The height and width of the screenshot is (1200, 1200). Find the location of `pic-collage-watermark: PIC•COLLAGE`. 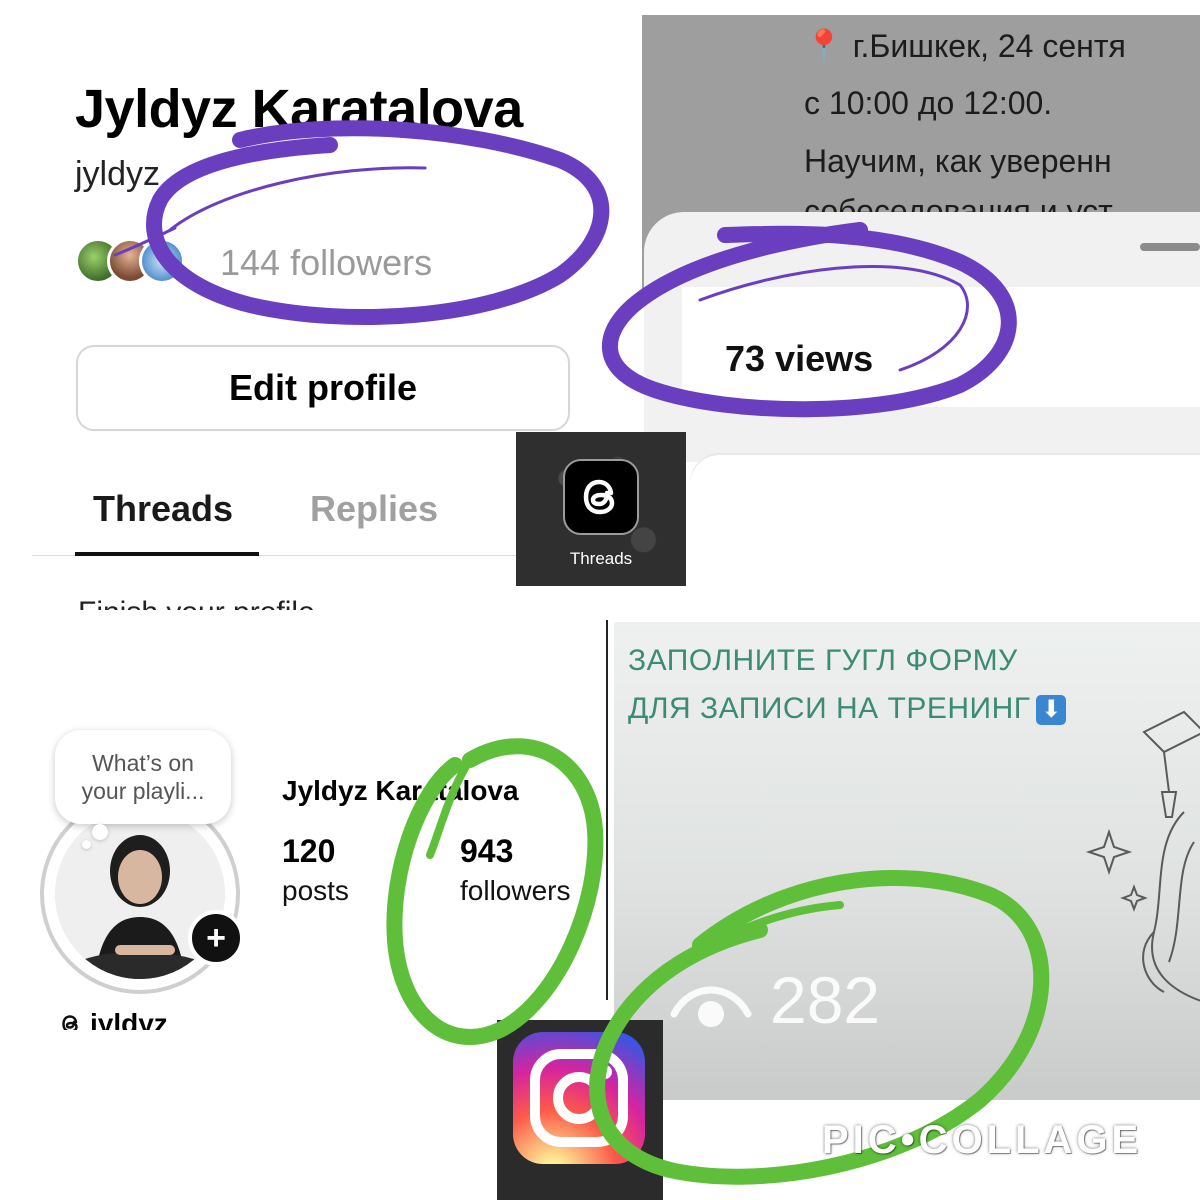

pic-collage-watermark: PIC•COLLAGE is located at coordinates (982, 1140).